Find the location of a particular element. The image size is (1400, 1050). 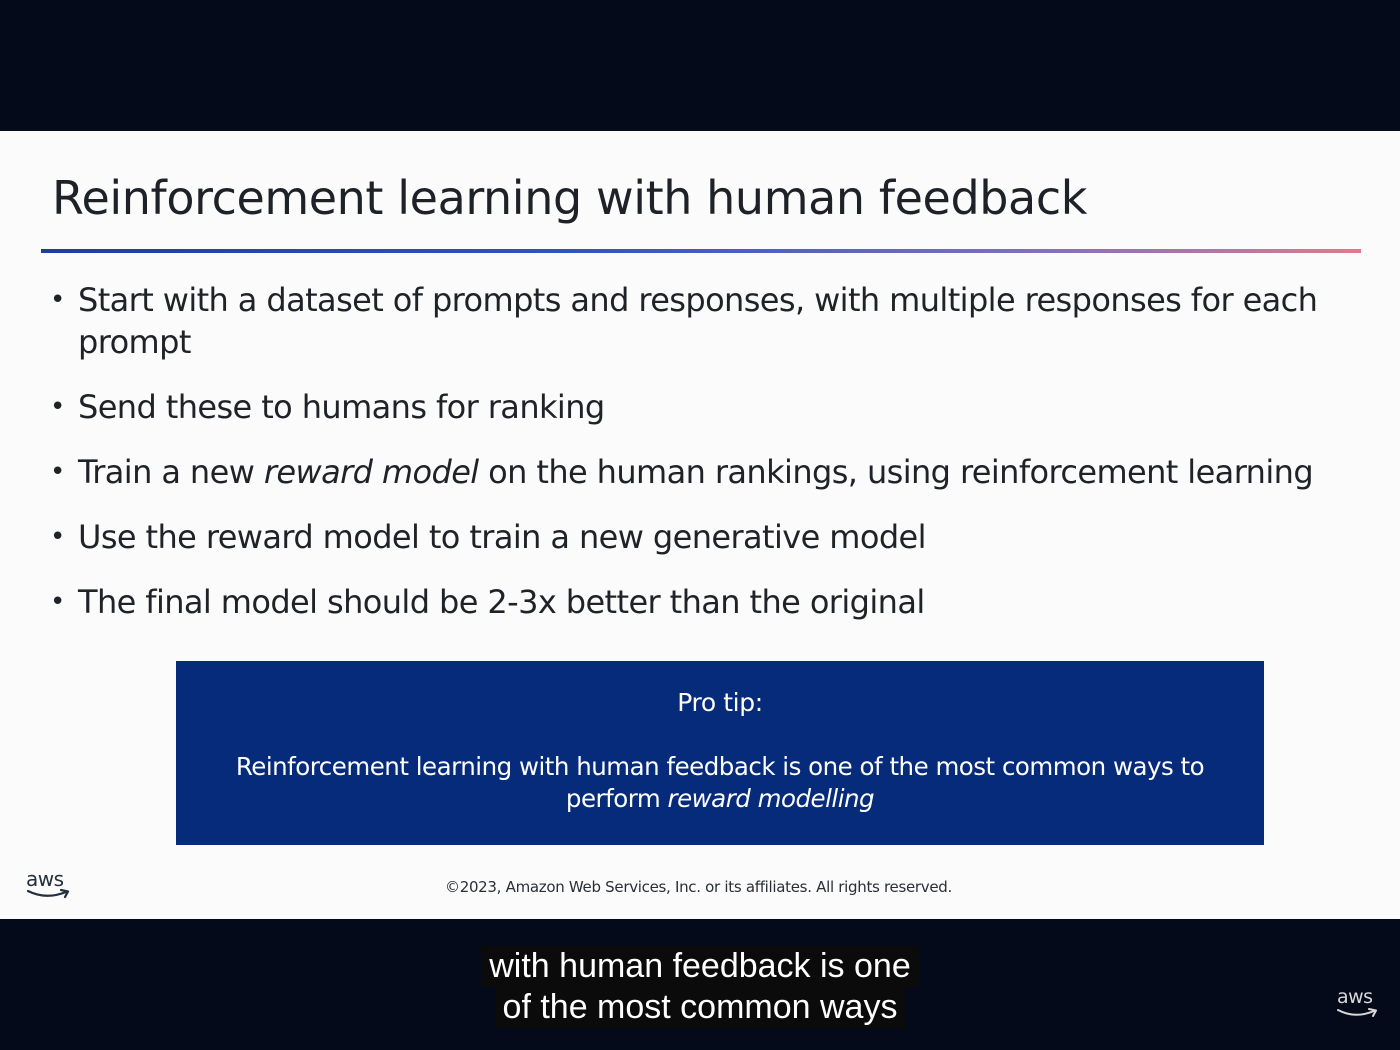

pro-tip-heading: Pro tip: is located at coordinates (720, 702).